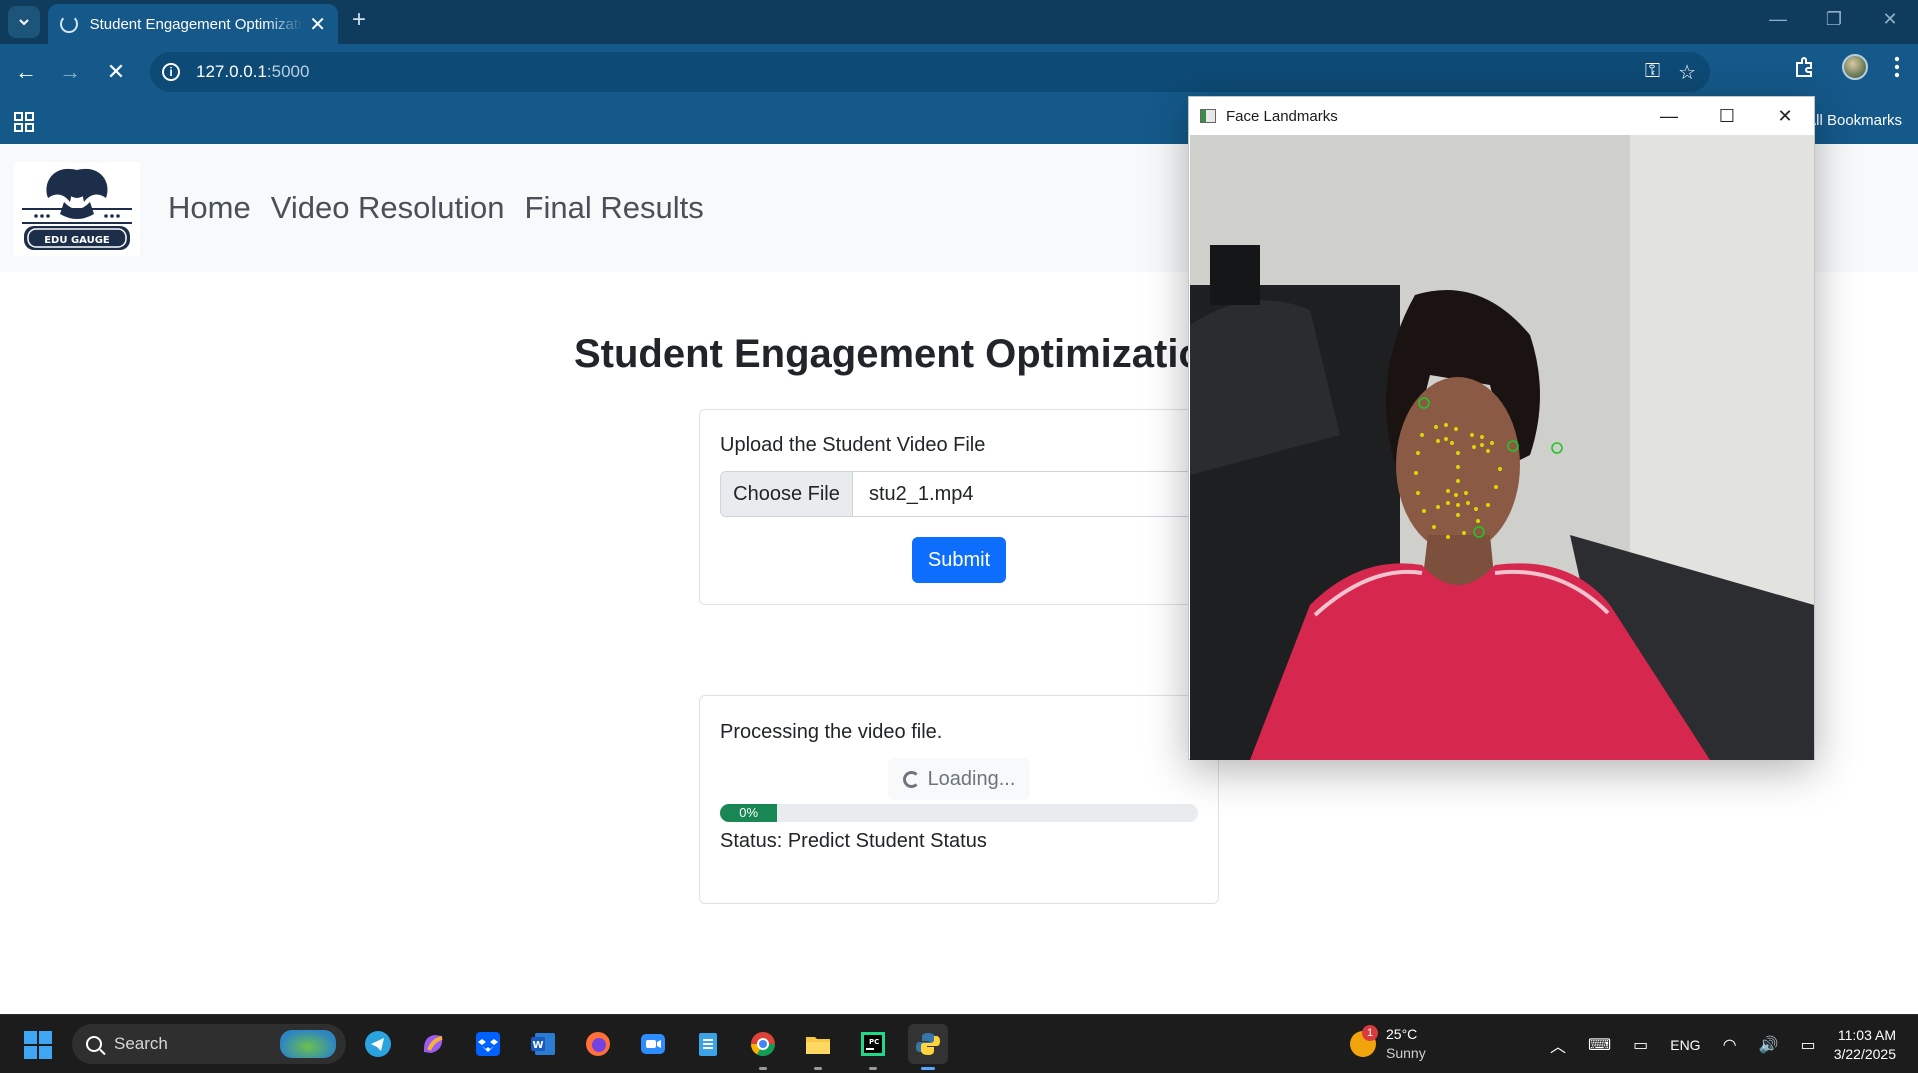  Describe the element at coordinates (1805, 67) in the screenshot. I see `extensions-puzzle-icon` at that location.